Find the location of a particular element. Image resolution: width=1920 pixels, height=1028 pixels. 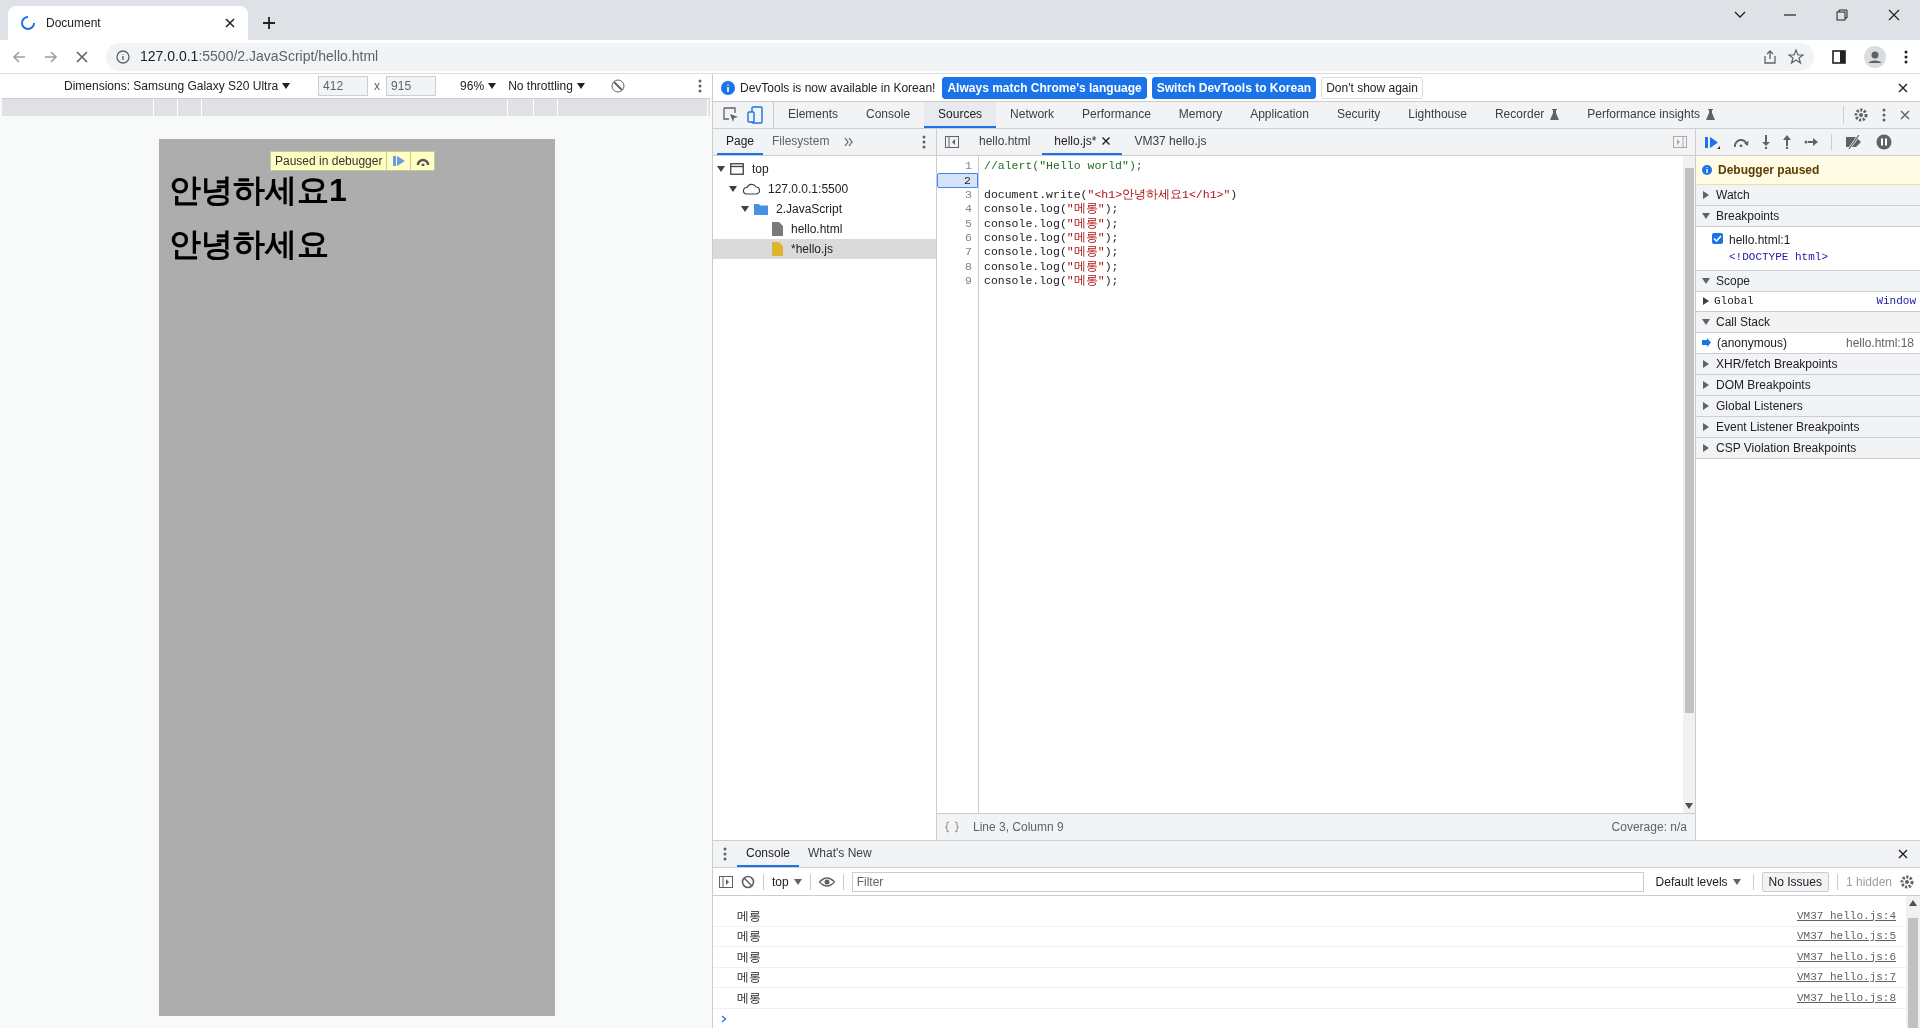

toggle-navigator-icon is located at coordinates (952, 142).